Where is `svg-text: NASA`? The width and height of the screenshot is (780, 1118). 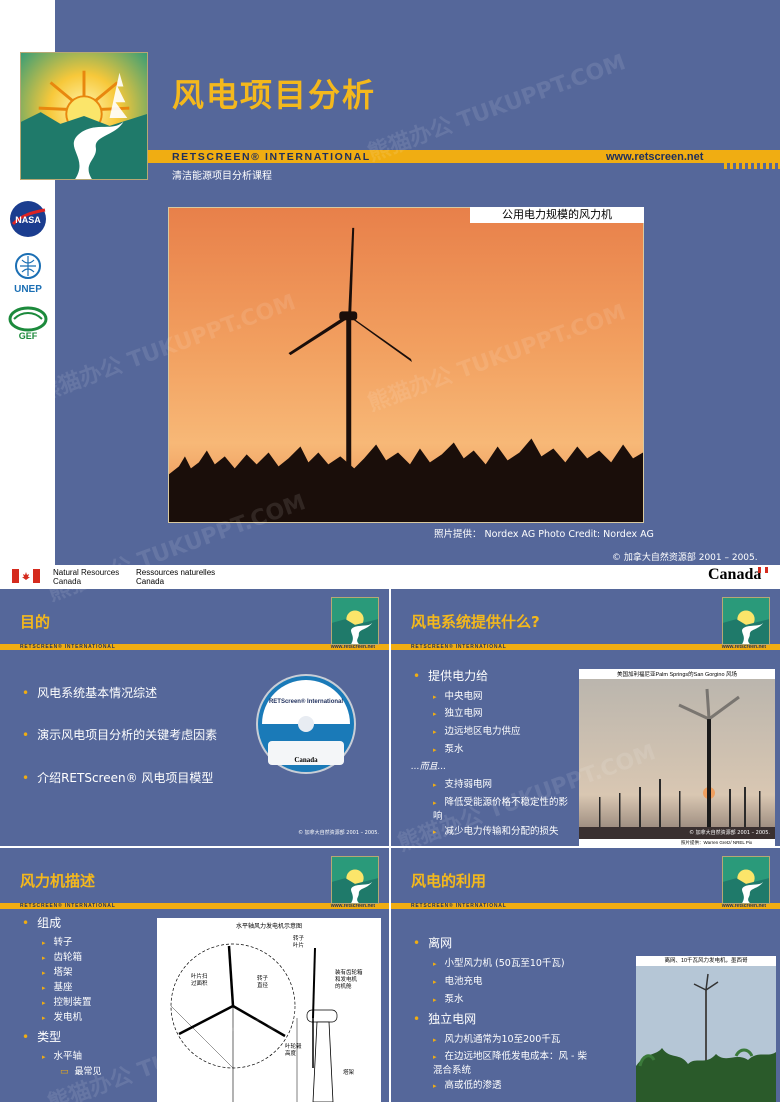
svg-text: NASA is located at coordinates (28, 220).